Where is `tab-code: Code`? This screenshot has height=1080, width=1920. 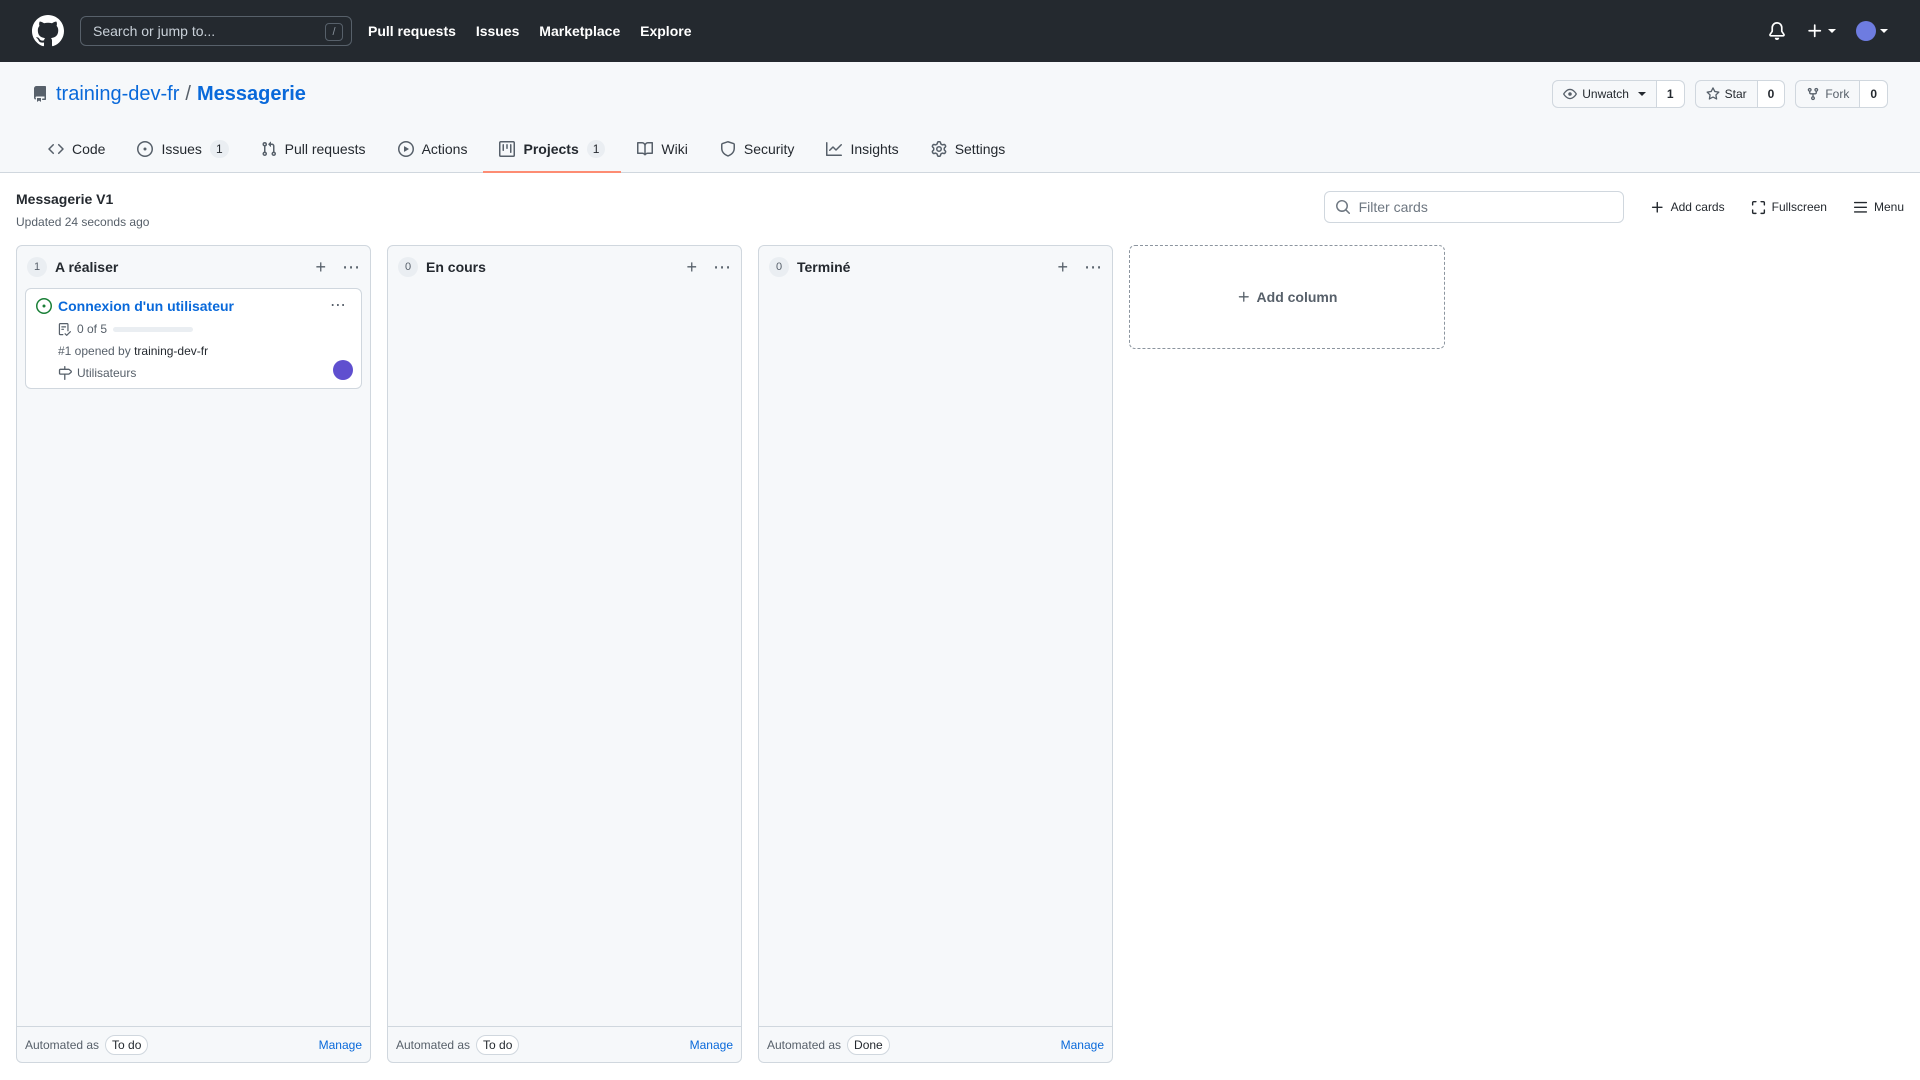
tab-code: Code is located at coordinates (76, 149).